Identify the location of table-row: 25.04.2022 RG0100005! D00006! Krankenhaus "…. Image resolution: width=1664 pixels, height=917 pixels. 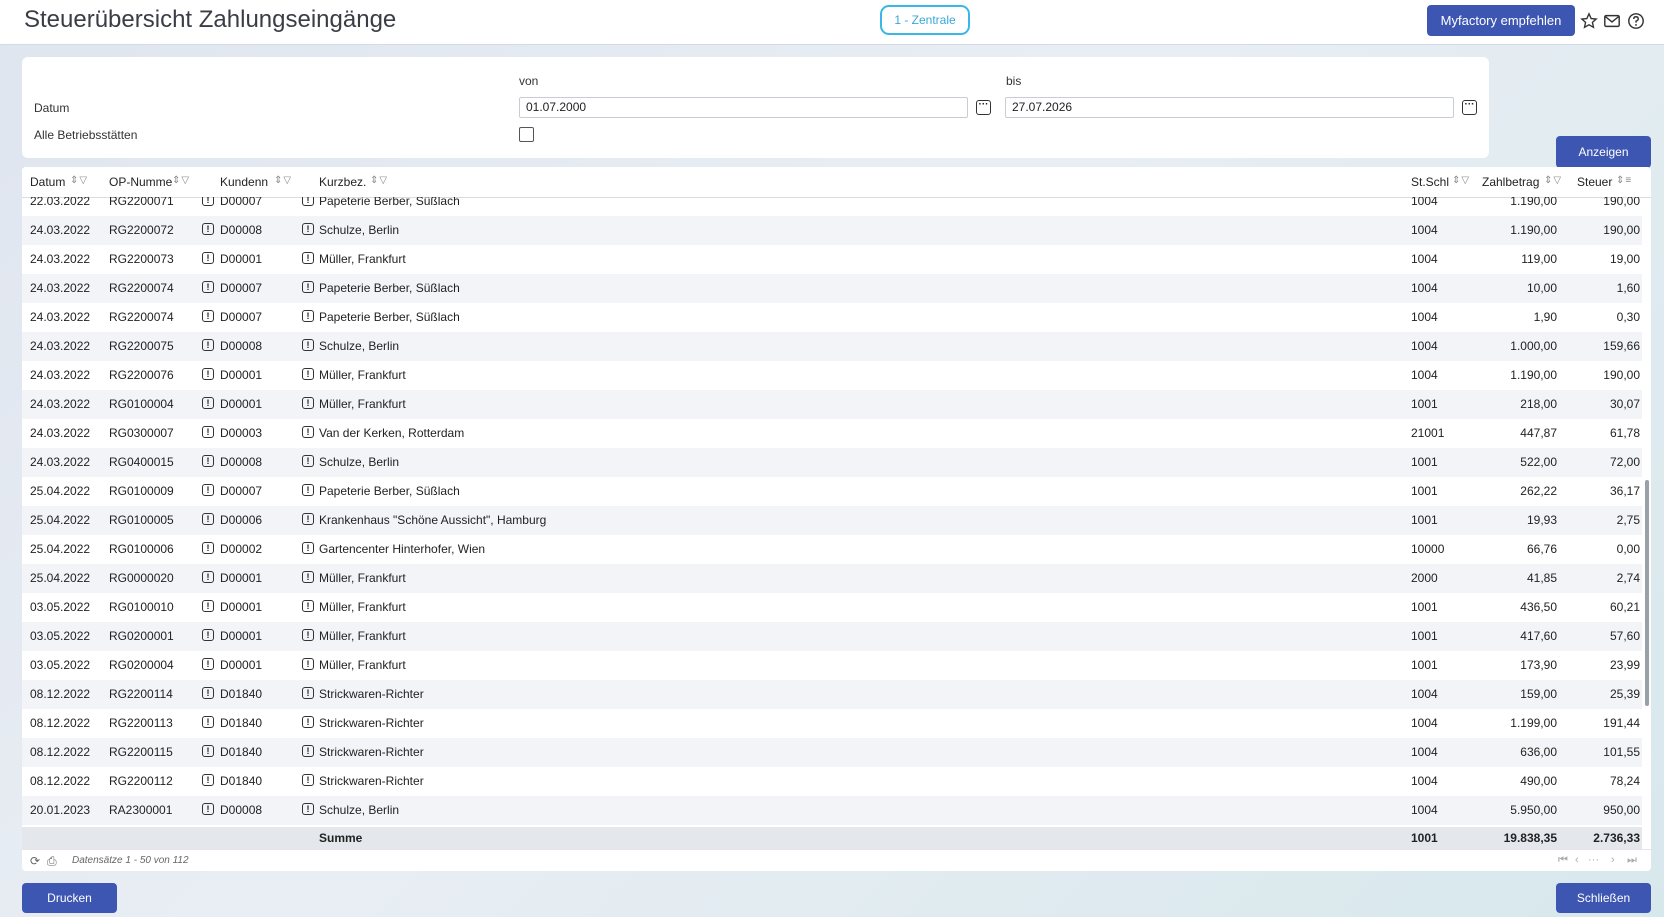
(832, 520).